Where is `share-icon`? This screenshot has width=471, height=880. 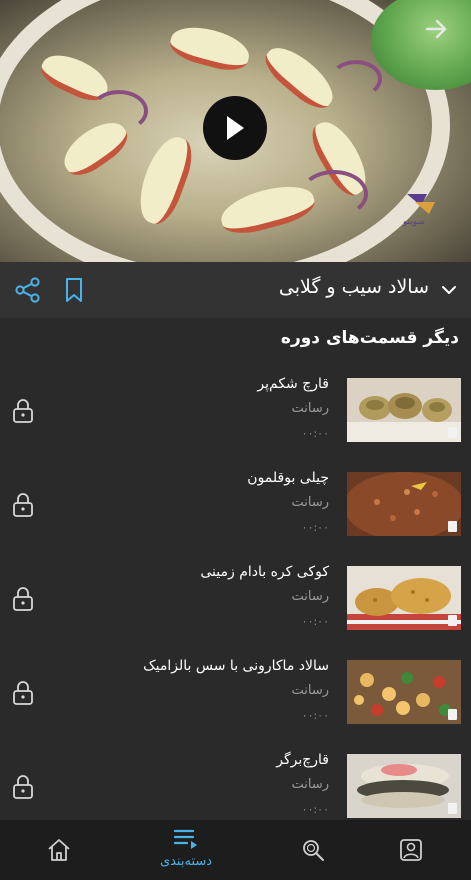 share-icon is located at coordinates (27, 290).